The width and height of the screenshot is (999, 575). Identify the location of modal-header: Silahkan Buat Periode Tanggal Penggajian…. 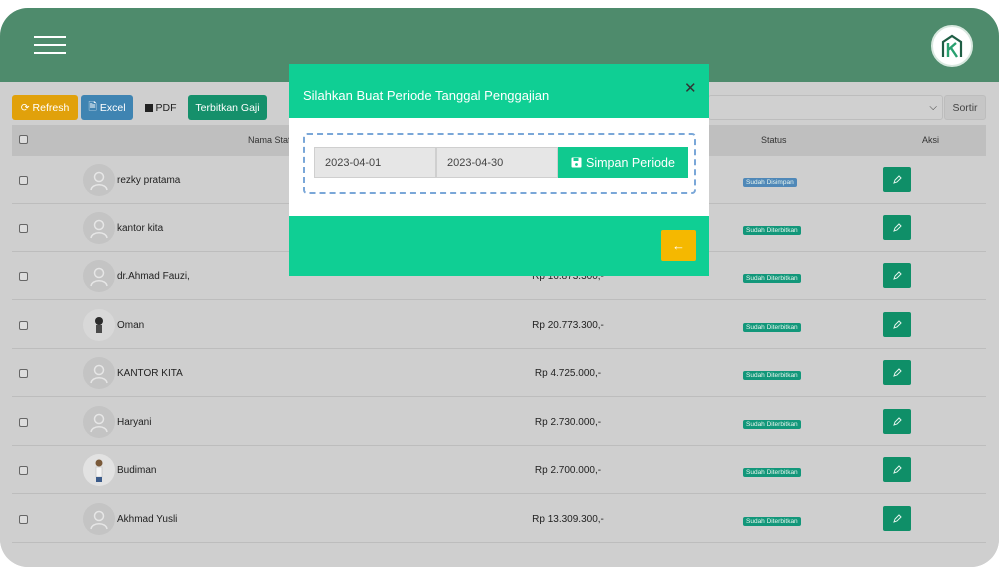
(499, 91).